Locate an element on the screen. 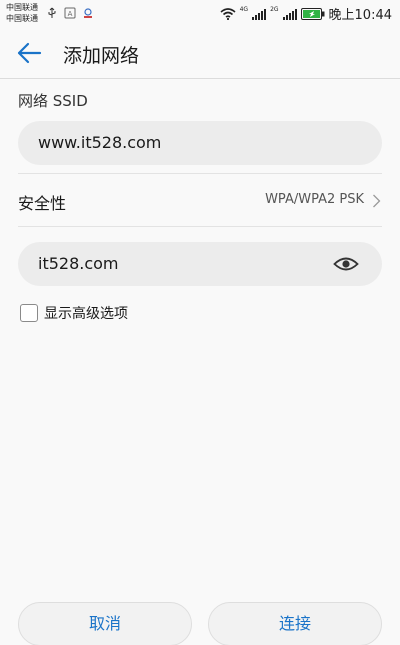  status-bar: 中国联通 中国联通 A 4G 2G 晚上10:44 is located at coordinates (200, 14).